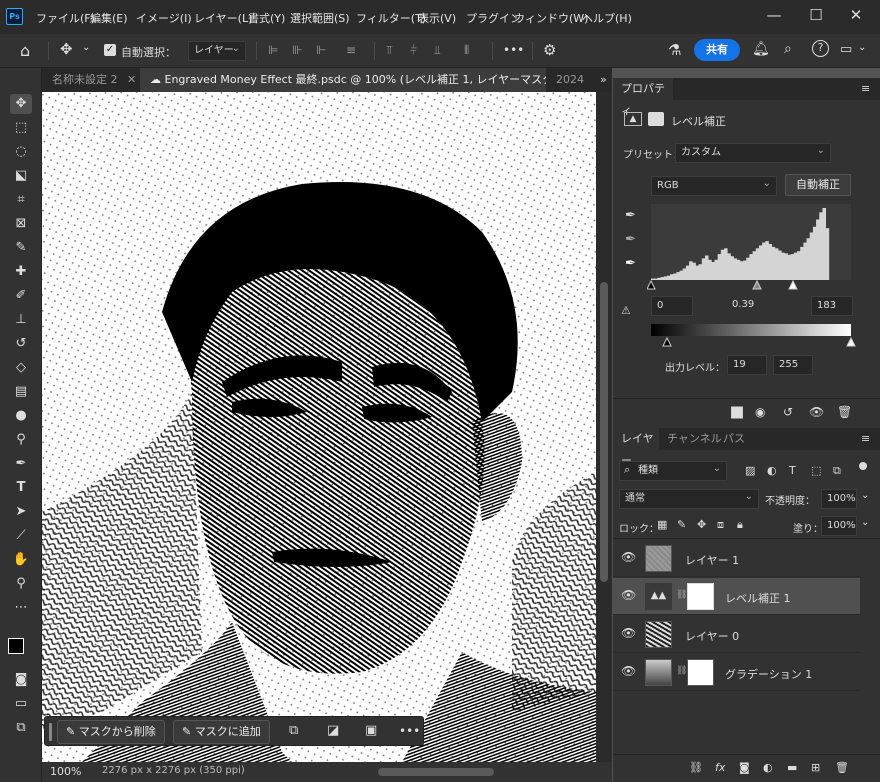 The height and width of the screenshot is (782, 880). I want to click on output-white-field: 255, so click(793, 365).